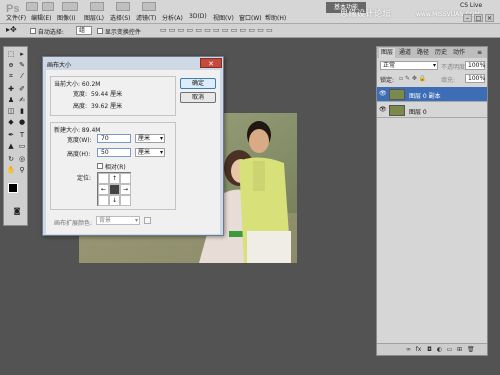 The width and height of the screenshot is (500, 375). I want to click on width-input: 70, so click(114, 138).